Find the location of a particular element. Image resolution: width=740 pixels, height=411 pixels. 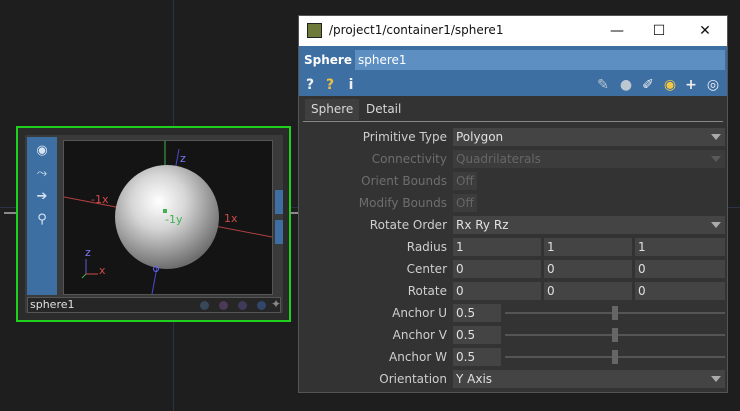

anchor-w-field: 0.5 is located at coordinates (477, 357).